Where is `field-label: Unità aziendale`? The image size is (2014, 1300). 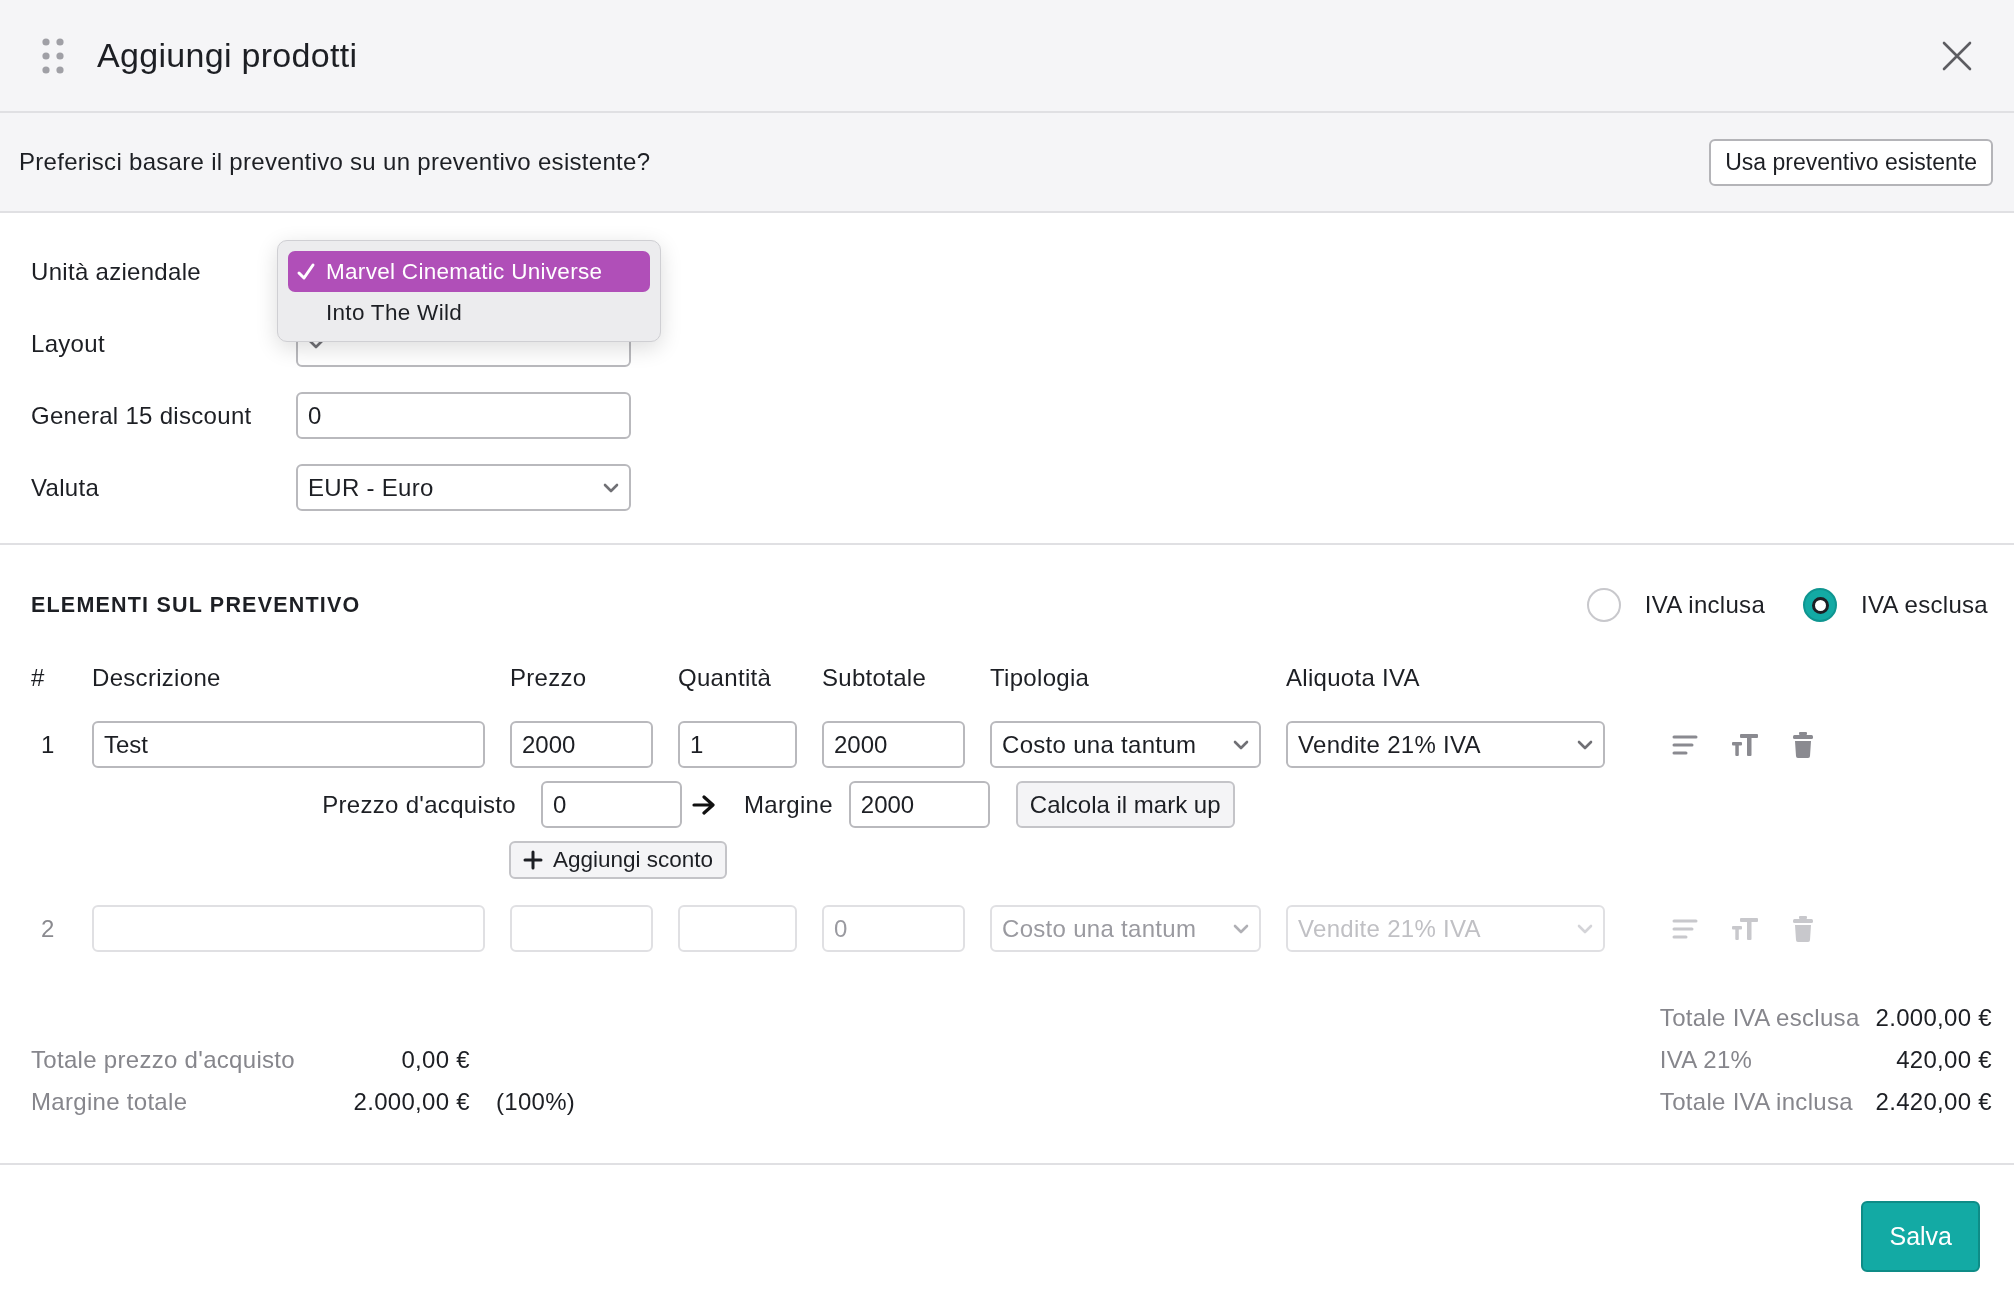
field-label: Unità aziendale is located at coordinates (116, 271).